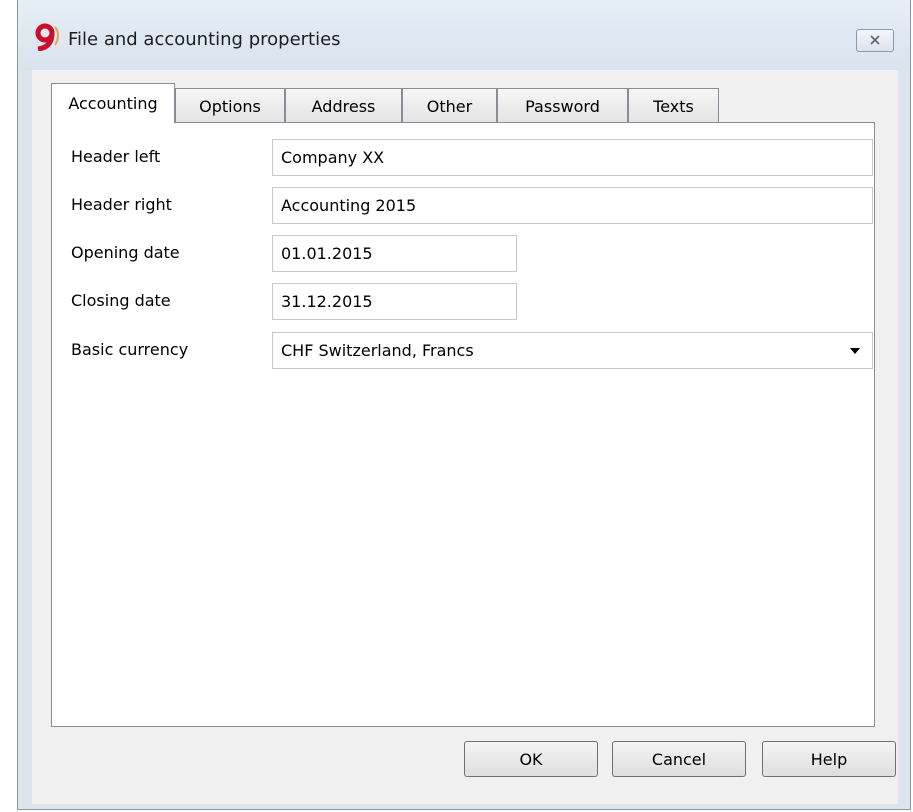 This screenshot has width=913, height=812. Describe the element at coordinates (394, 253) in the screenshot. I see `opening-date-field: 01.01.2015` at that location.